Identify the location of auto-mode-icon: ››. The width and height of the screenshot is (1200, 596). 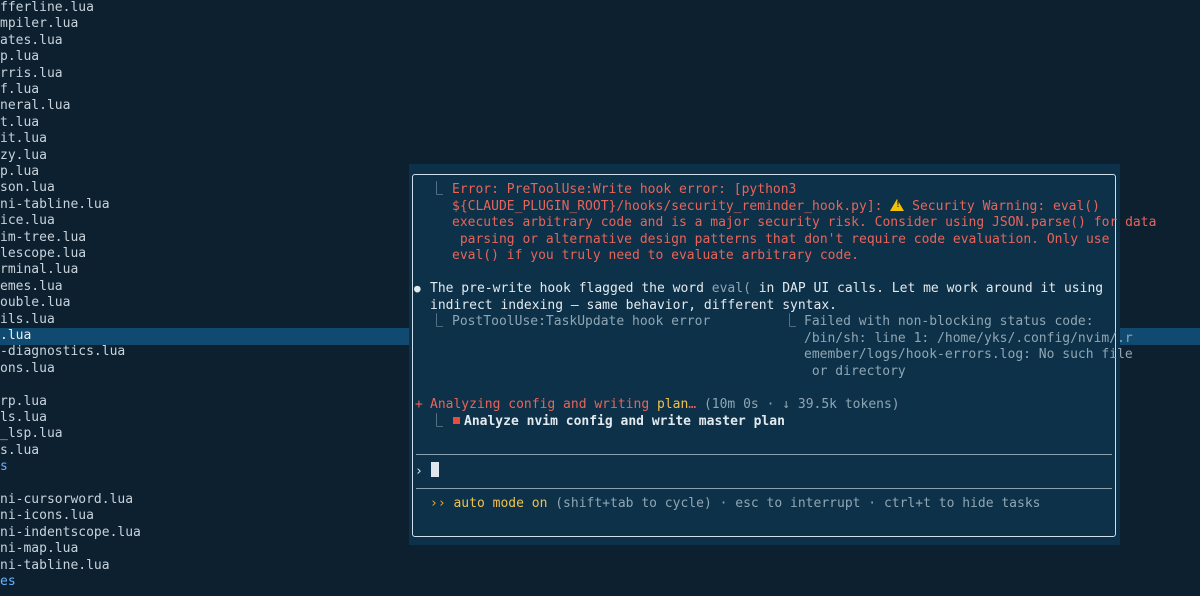
(438, 503).